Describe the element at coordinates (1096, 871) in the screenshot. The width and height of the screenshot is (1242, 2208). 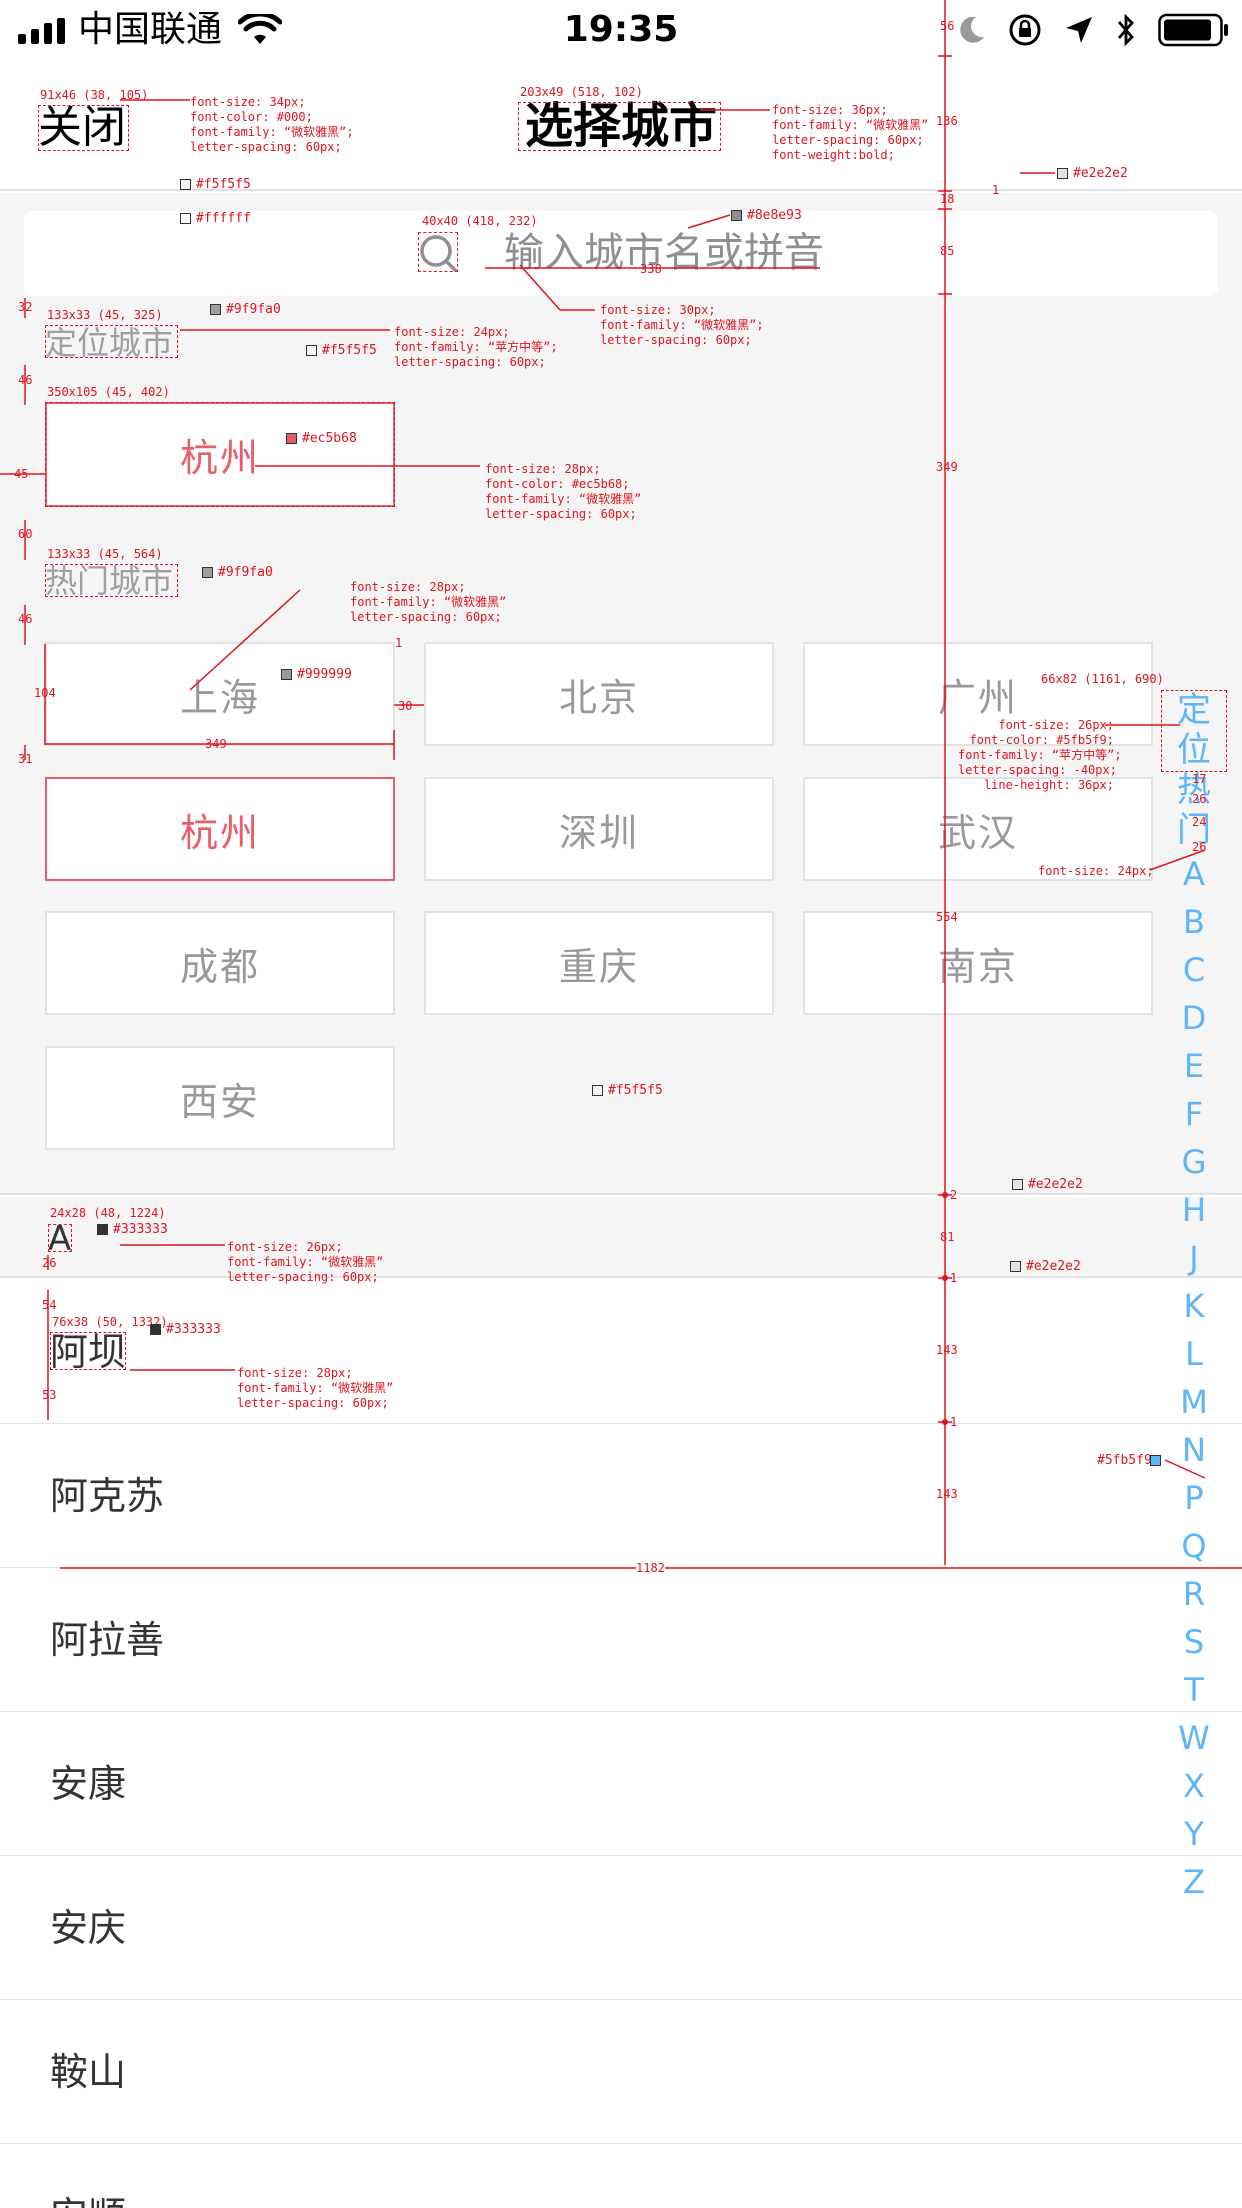
I see `redline-style-note: font-size: 24px;` at that location.